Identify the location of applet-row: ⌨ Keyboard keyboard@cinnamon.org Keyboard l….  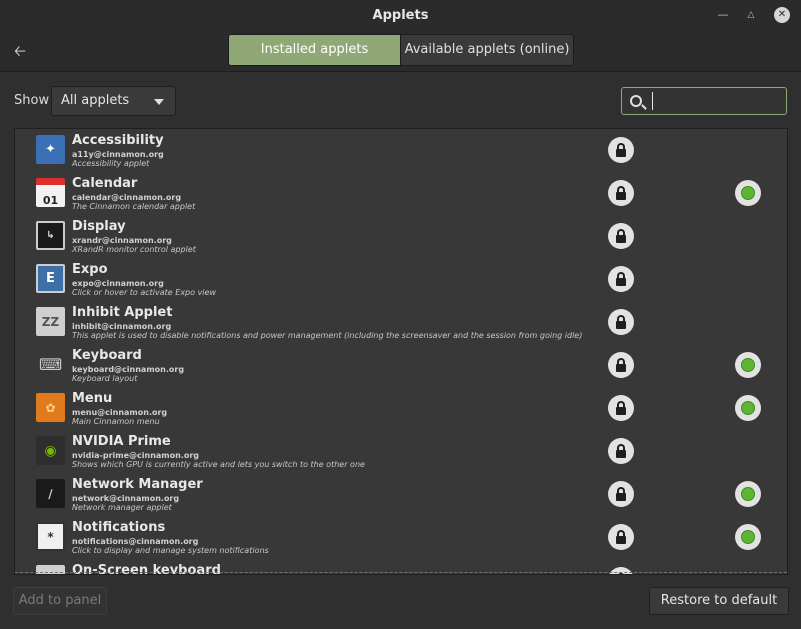
(401, 365).